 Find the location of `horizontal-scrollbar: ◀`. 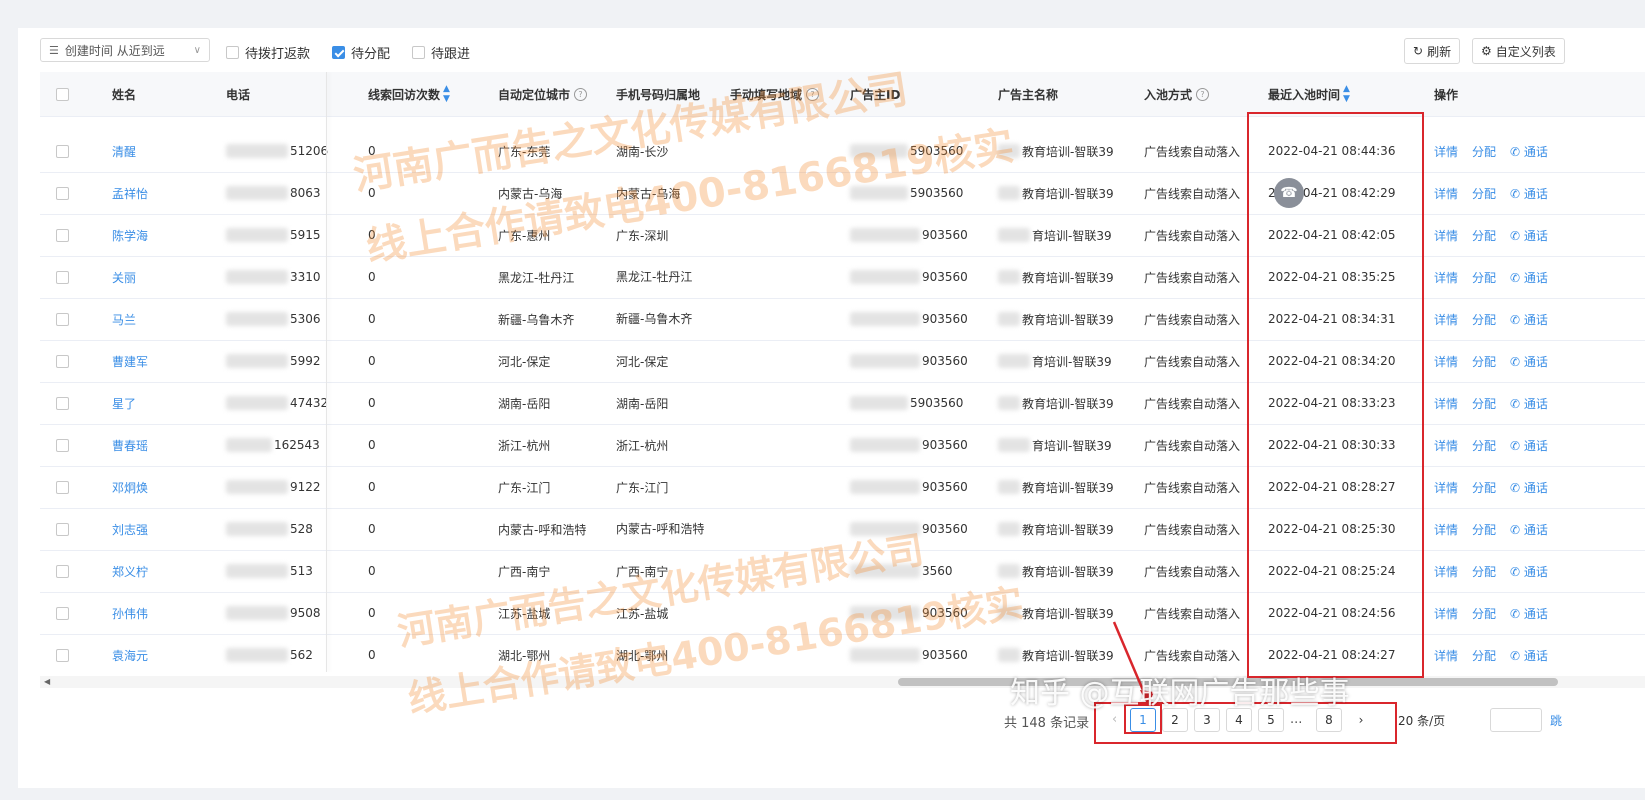

horizontal-scrollbar: ◀ is located at coordinates (842, 682).